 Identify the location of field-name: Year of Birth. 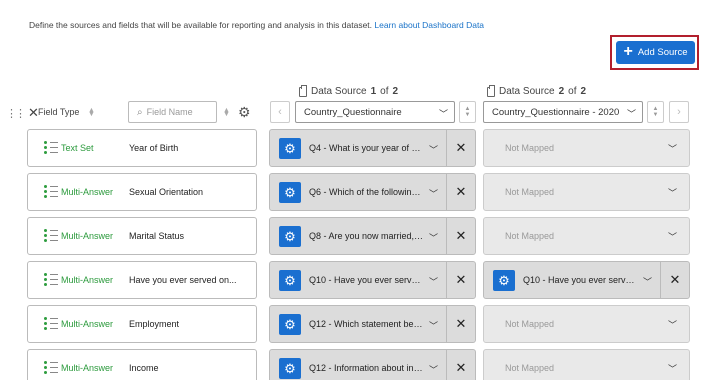
(153, 148).